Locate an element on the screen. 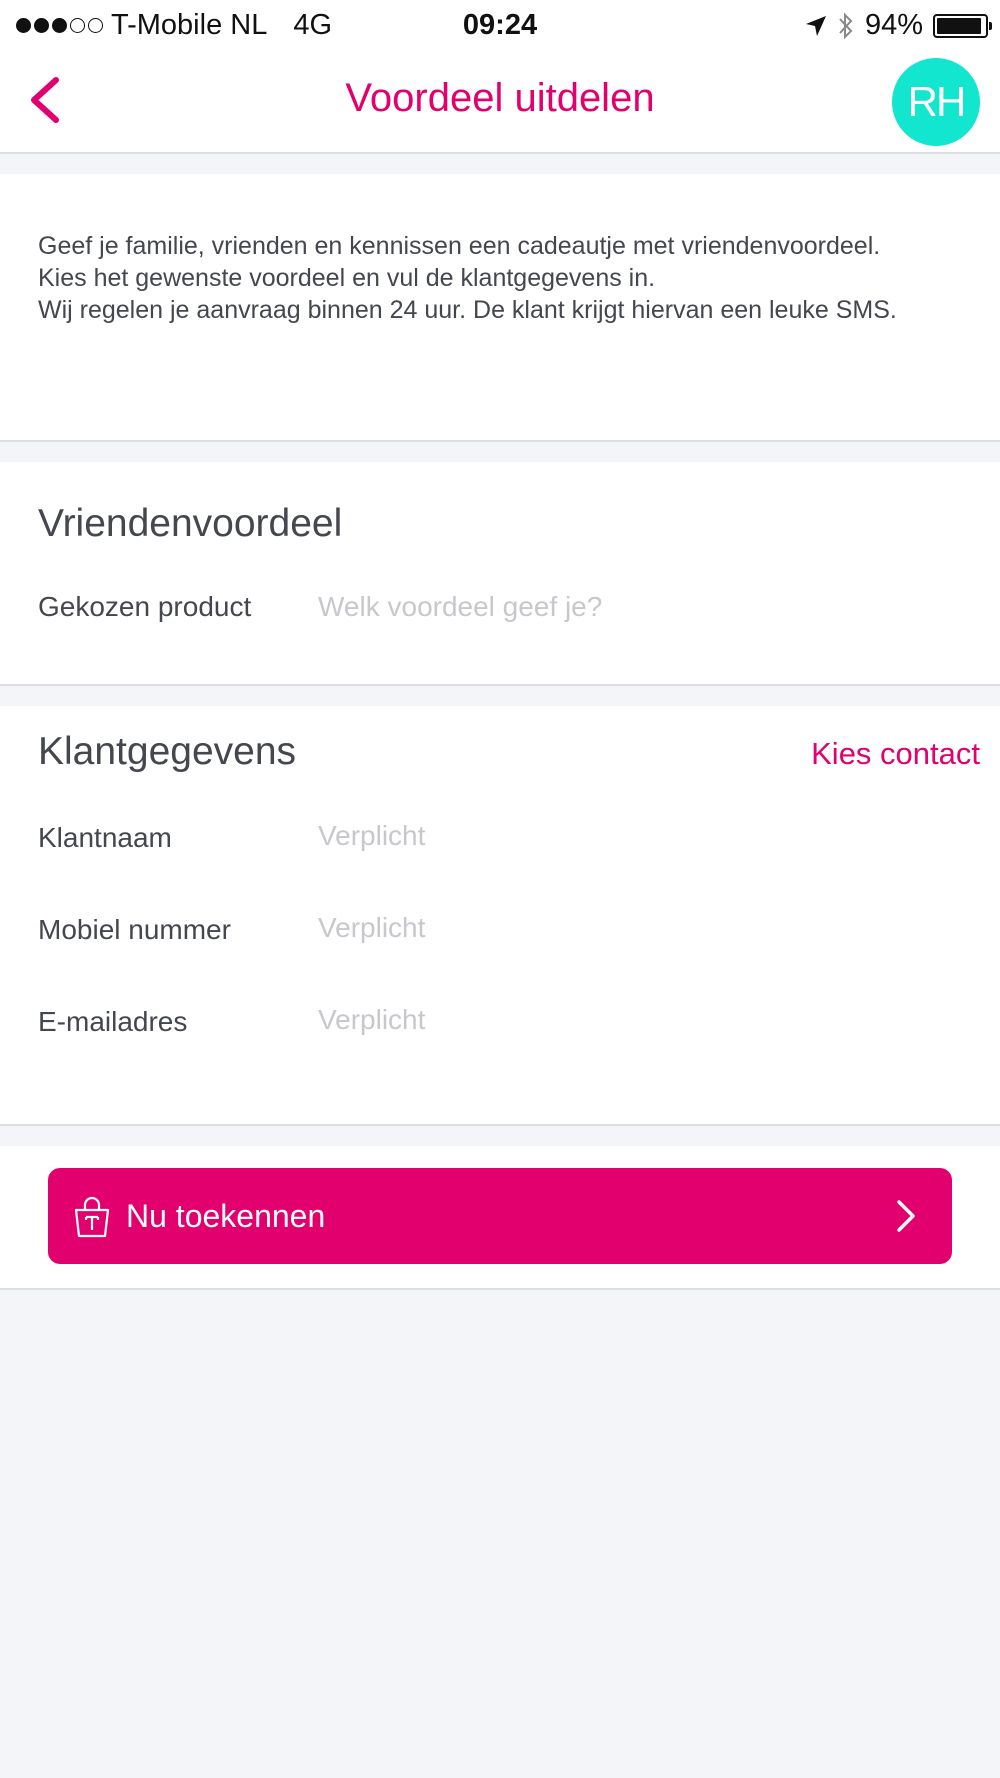 The height and width of the screenshot is (1778, 1000). page-title: Voordeel uitdelen is located at coordinates (500, 98).